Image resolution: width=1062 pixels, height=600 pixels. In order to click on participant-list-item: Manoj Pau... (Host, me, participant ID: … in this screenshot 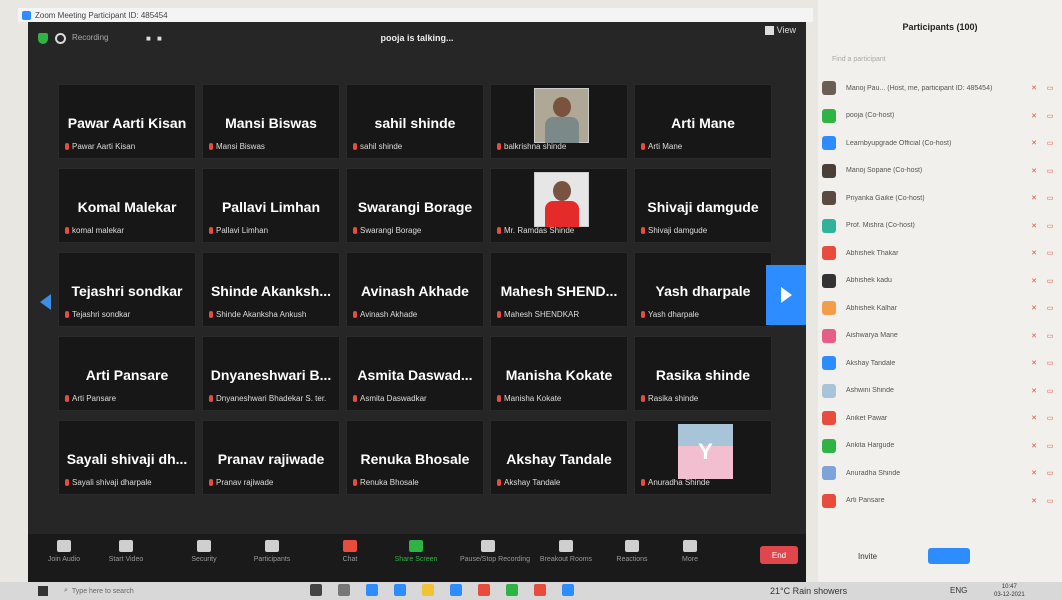, I will do `click(940, 88)`.